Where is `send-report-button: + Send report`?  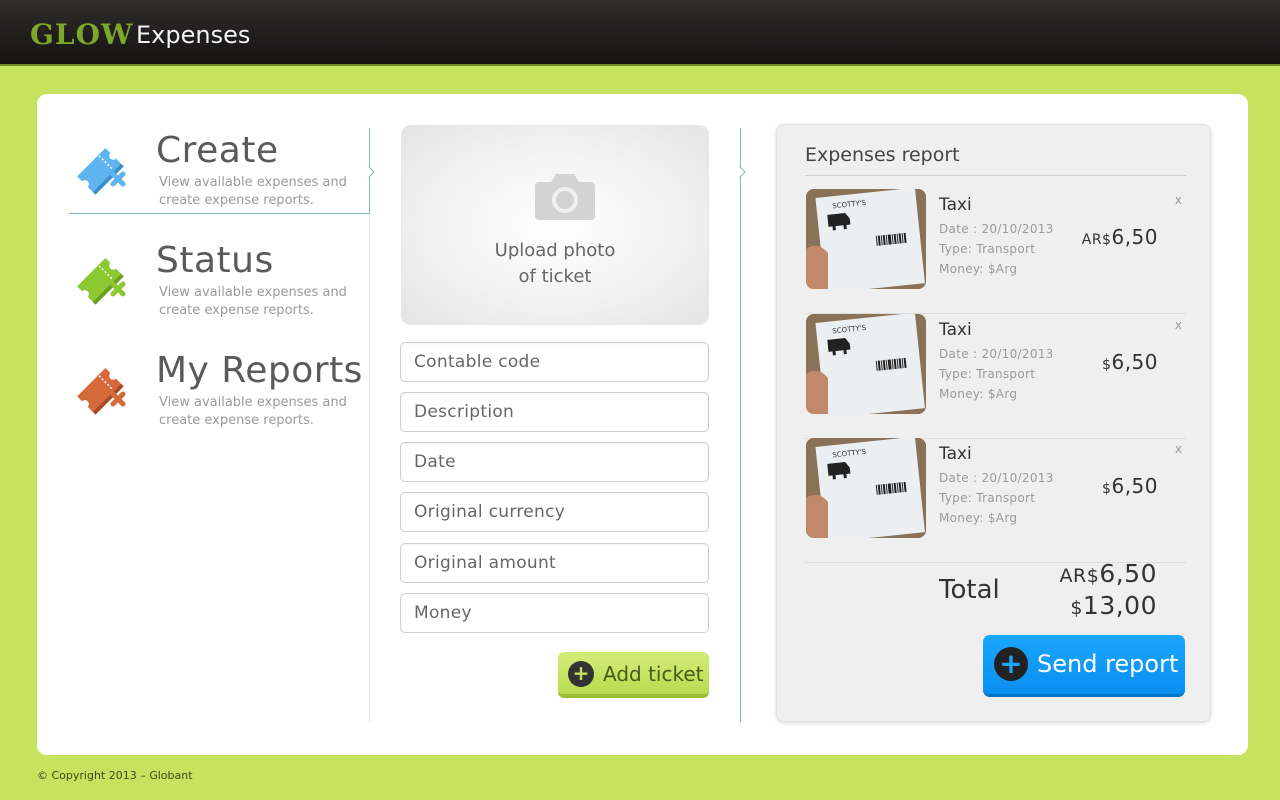
send-report-button: + Send report is located at coordinates (1084, 666).